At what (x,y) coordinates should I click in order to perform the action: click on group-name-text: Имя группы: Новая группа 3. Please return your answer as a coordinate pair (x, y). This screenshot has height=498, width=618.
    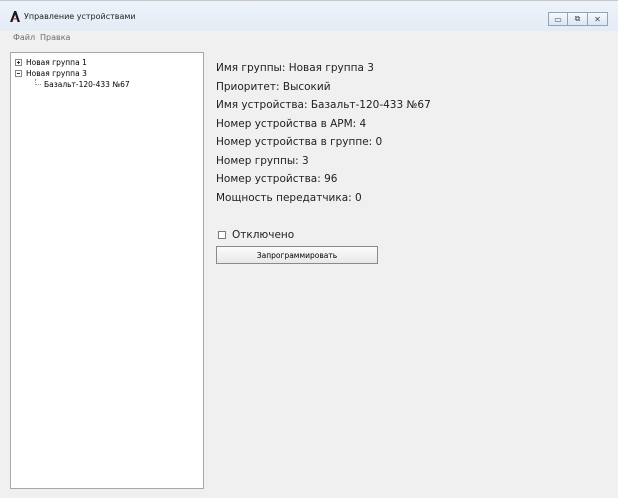
    Looking at the image, I should click on (295, 68).